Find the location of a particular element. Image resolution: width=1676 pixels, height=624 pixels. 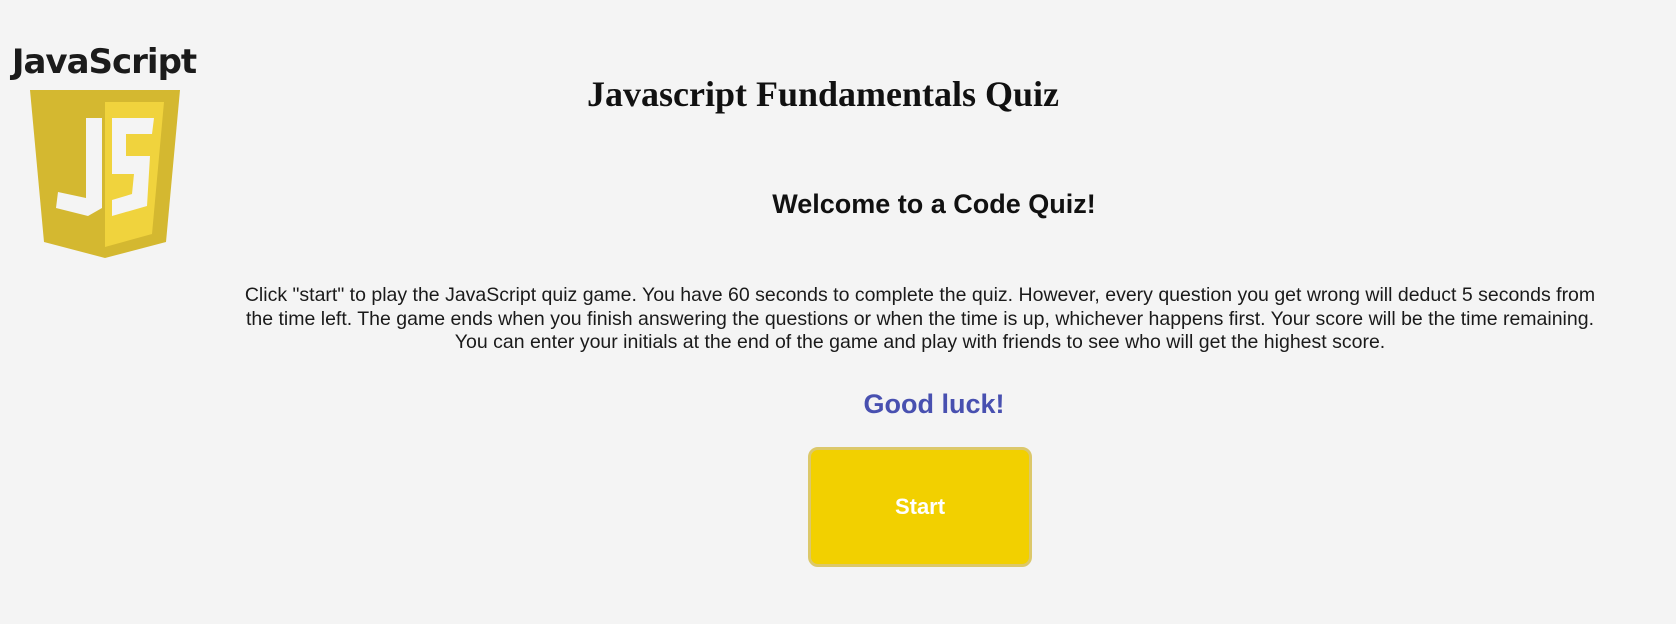

welcome-heading: Welcome to a Code Quiz! is located at coordinates (934, 204).